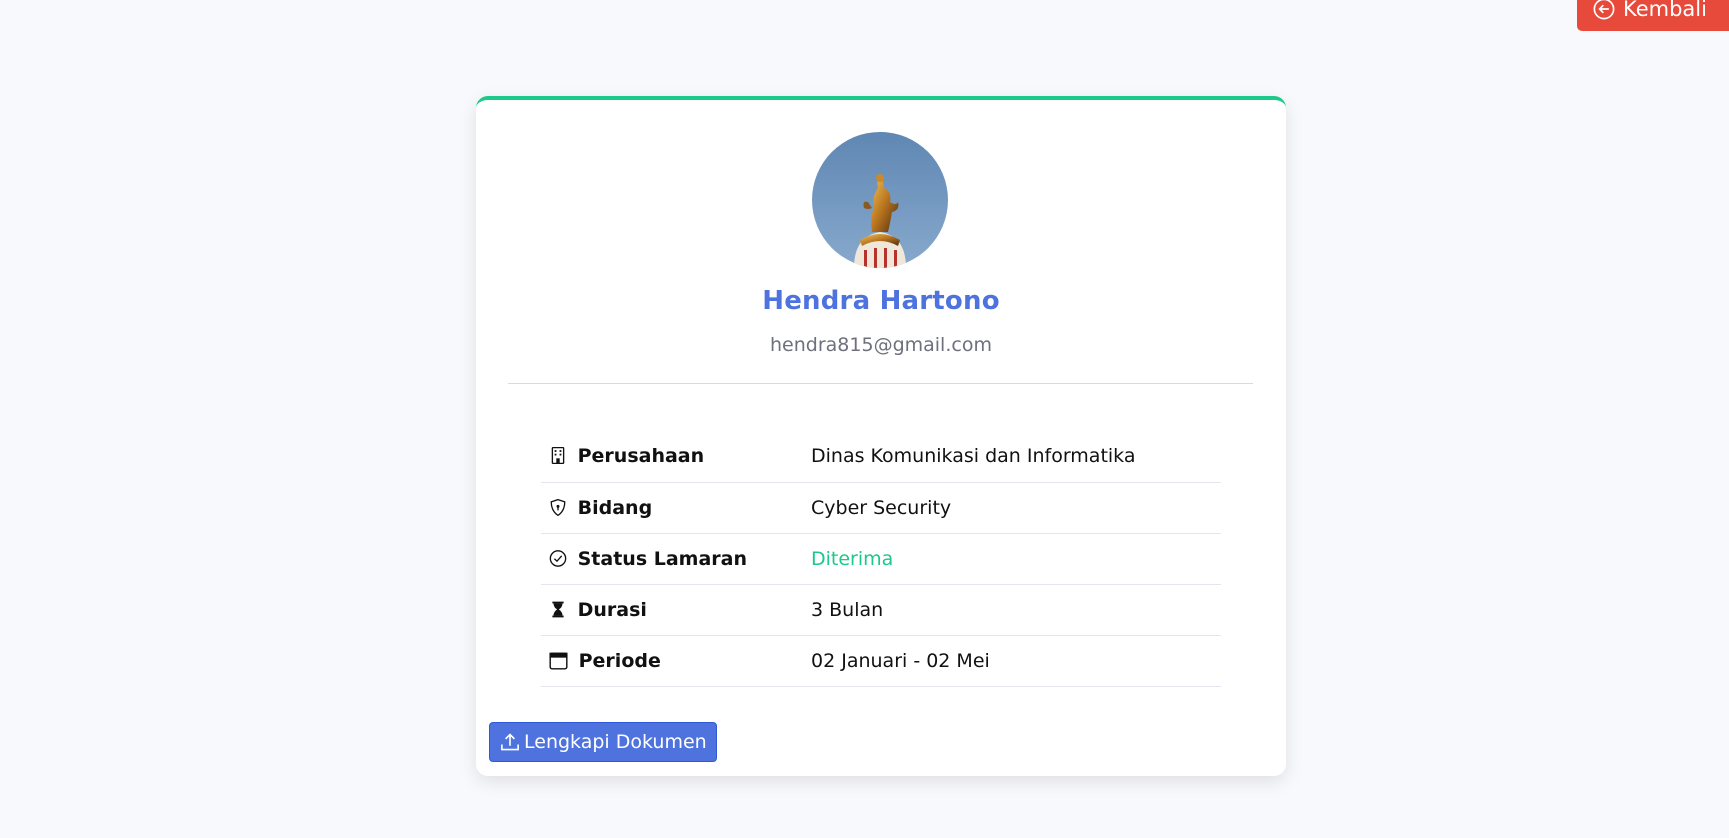 This screenshot has height=838, width=1729. Describe the element at coordinates (1604, 9) in the screenshot. I see `arrow-left-circle-icon` at that location.